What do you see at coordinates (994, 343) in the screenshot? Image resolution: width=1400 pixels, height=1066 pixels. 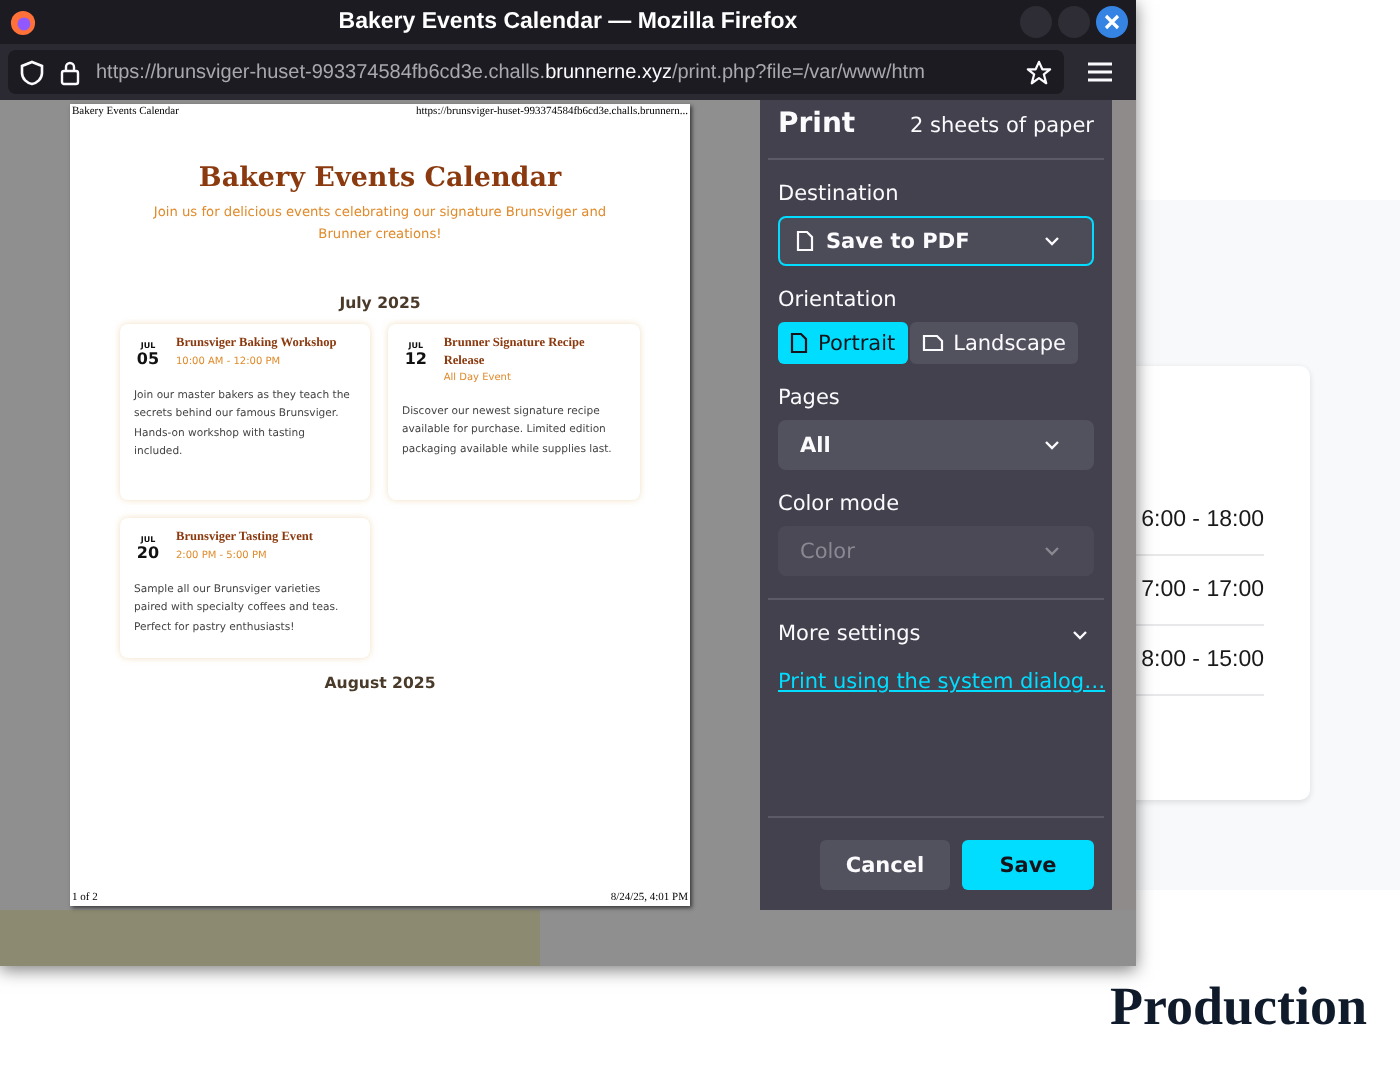 I see `orientation-toggle: Landscape` at bounding box center [994, 343].